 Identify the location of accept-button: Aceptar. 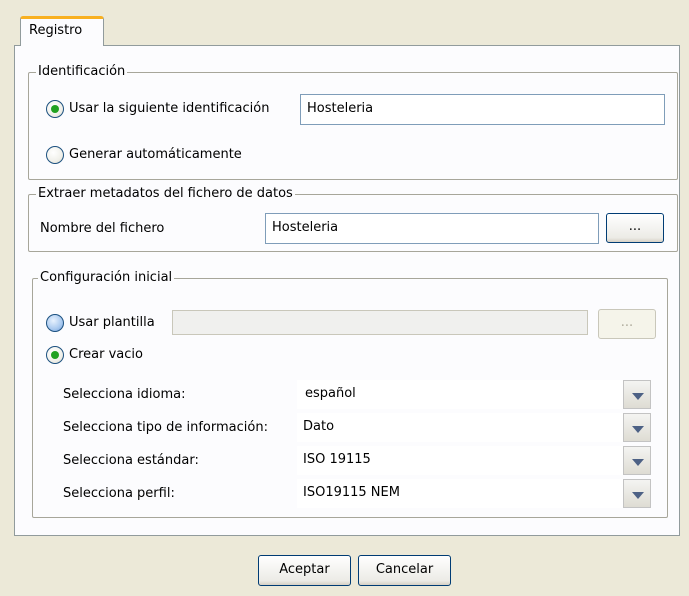
(304, 570).